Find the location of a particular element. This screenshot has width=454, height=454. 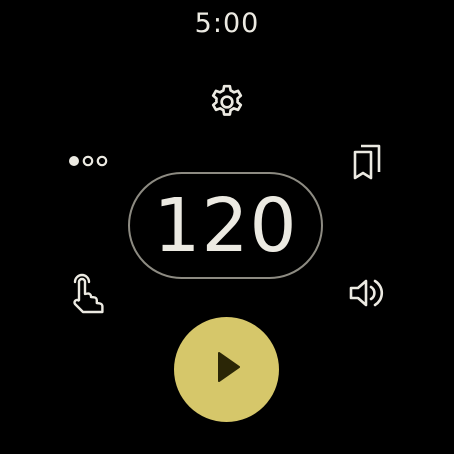

bookmarks-icon is located at coordinates (367, 162).